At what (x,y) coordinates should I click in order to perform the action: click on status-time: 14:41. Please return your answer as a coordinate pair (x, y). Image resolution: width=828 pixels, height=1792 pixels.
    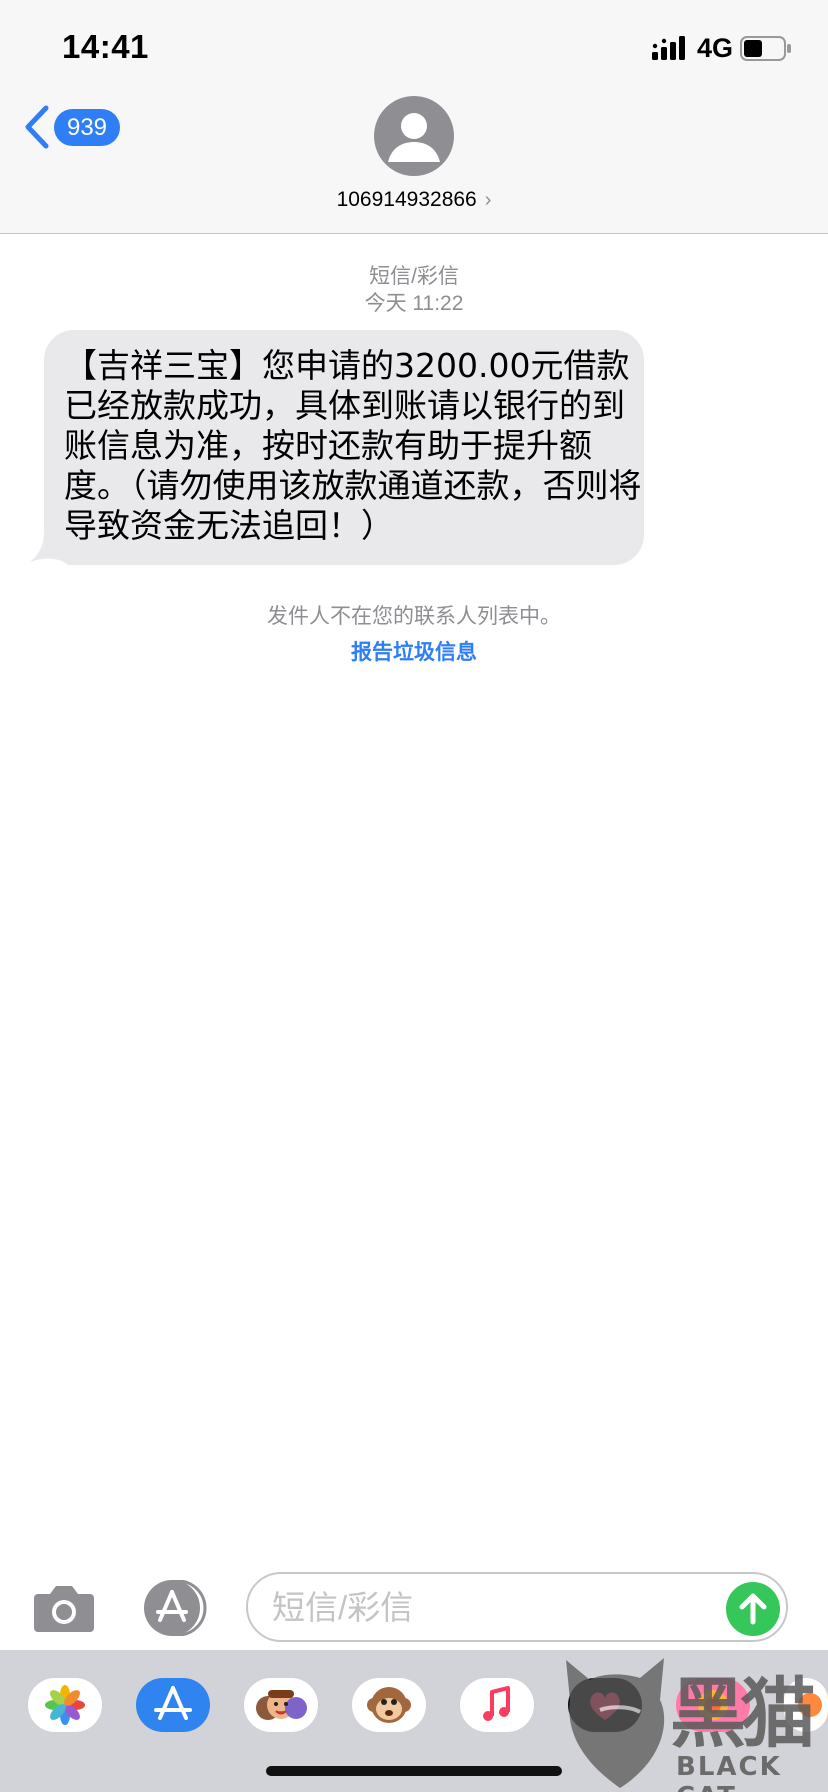
    Looking at the image, I should click on (105, 46).